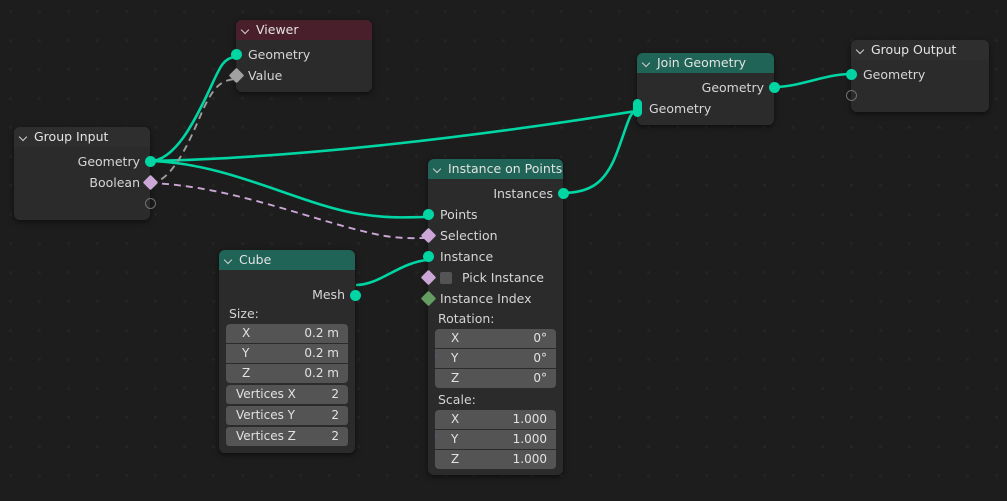 This screenshot has width=1007, height=501. I want to click on link-groupinput-boolean-to-instanceonpoints-selection, so click(289, 211).